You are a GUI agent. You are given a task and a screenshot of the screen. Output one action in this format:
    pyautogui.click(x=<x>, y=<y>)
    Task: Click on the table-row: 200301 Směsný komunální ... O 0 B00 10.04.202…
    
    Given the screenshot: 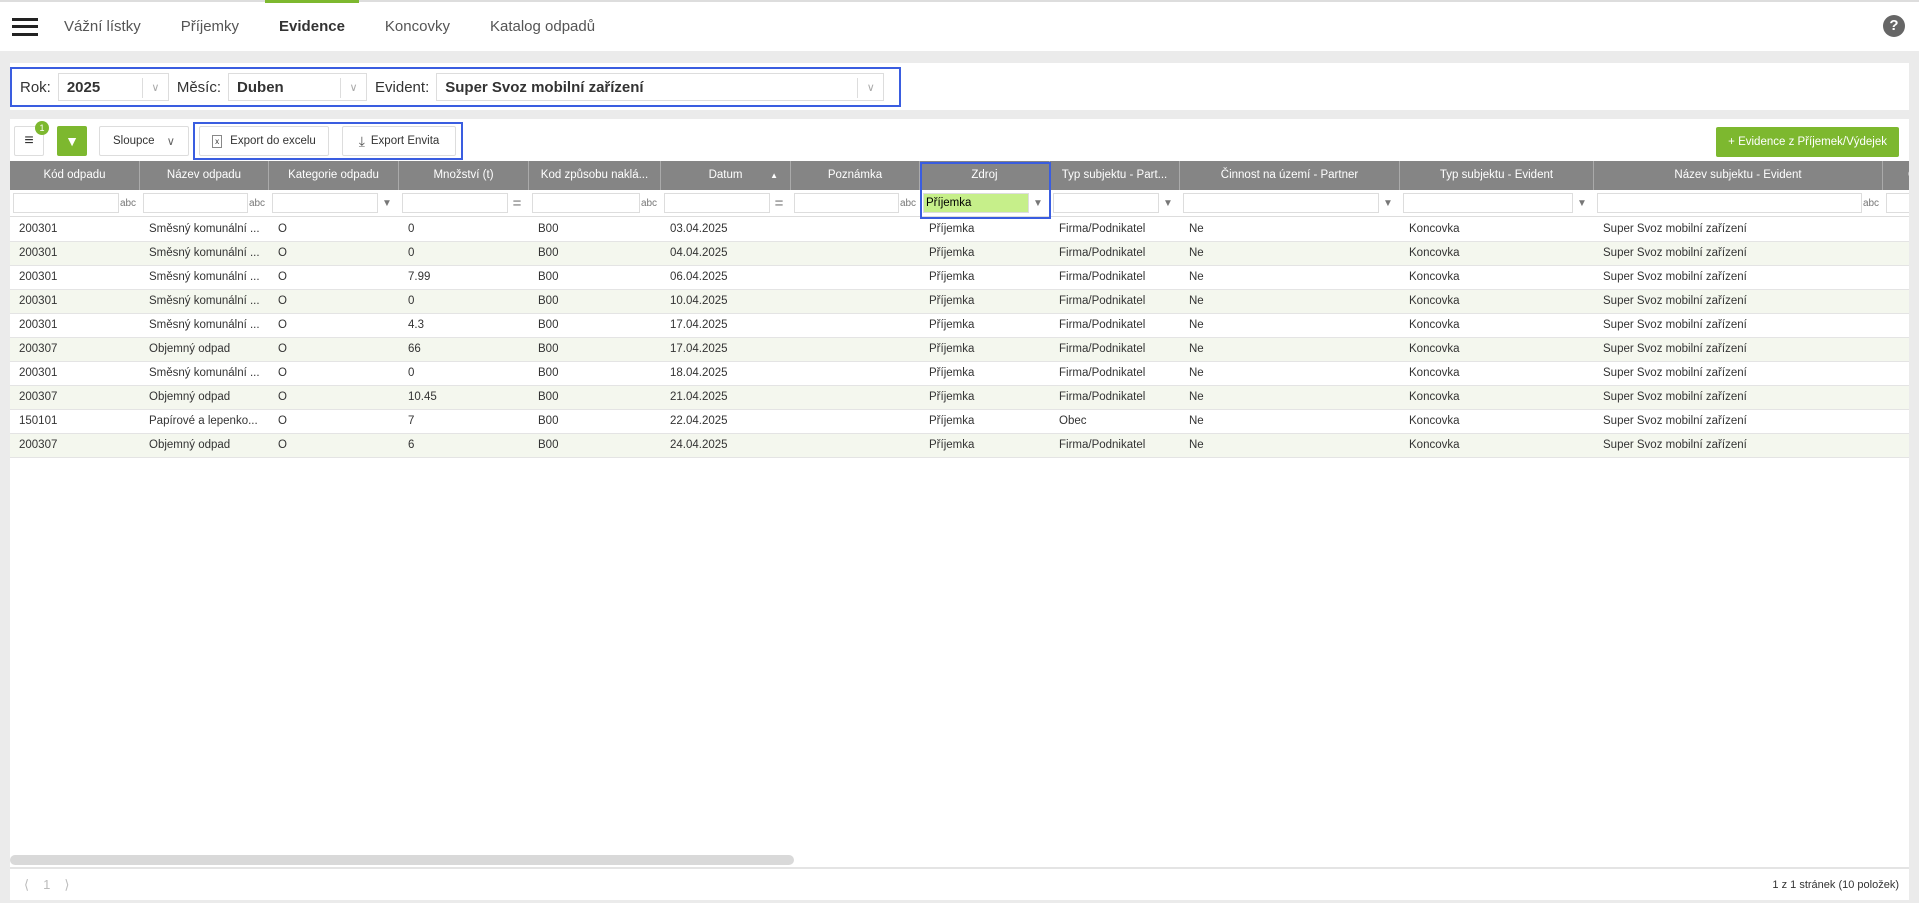 What is the action you would take?
    pyautogui.click(x=959, y=302)
    